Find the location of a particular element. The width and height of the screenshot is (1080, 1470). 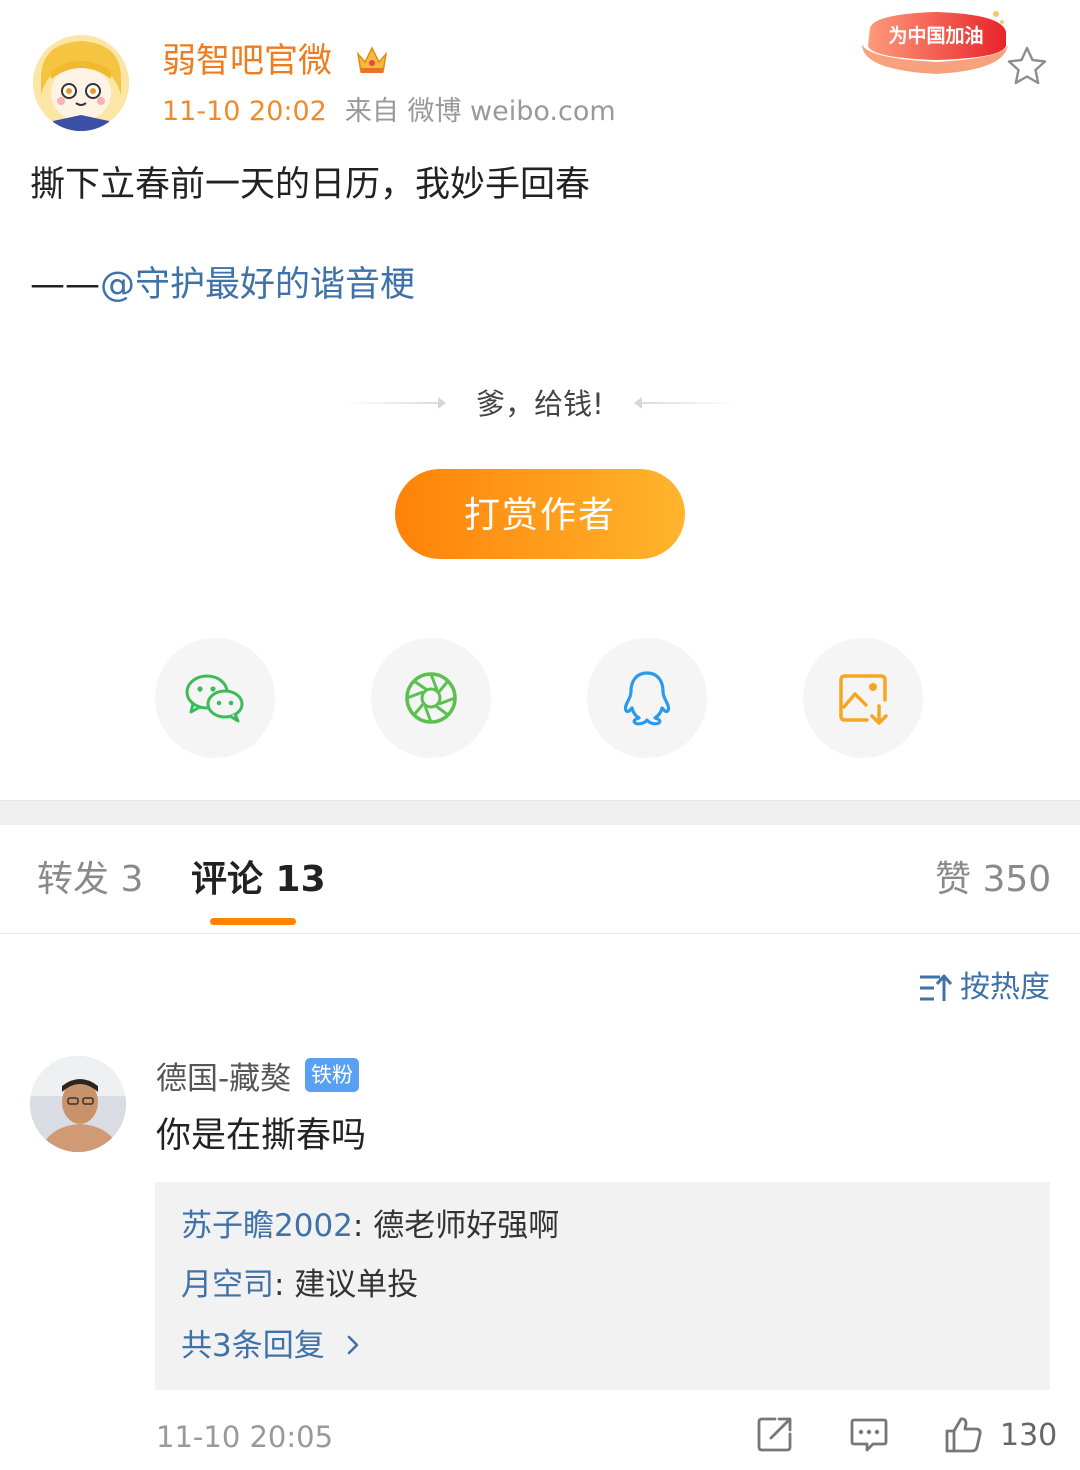

save-image-icon is located at coordinates (863, 699).